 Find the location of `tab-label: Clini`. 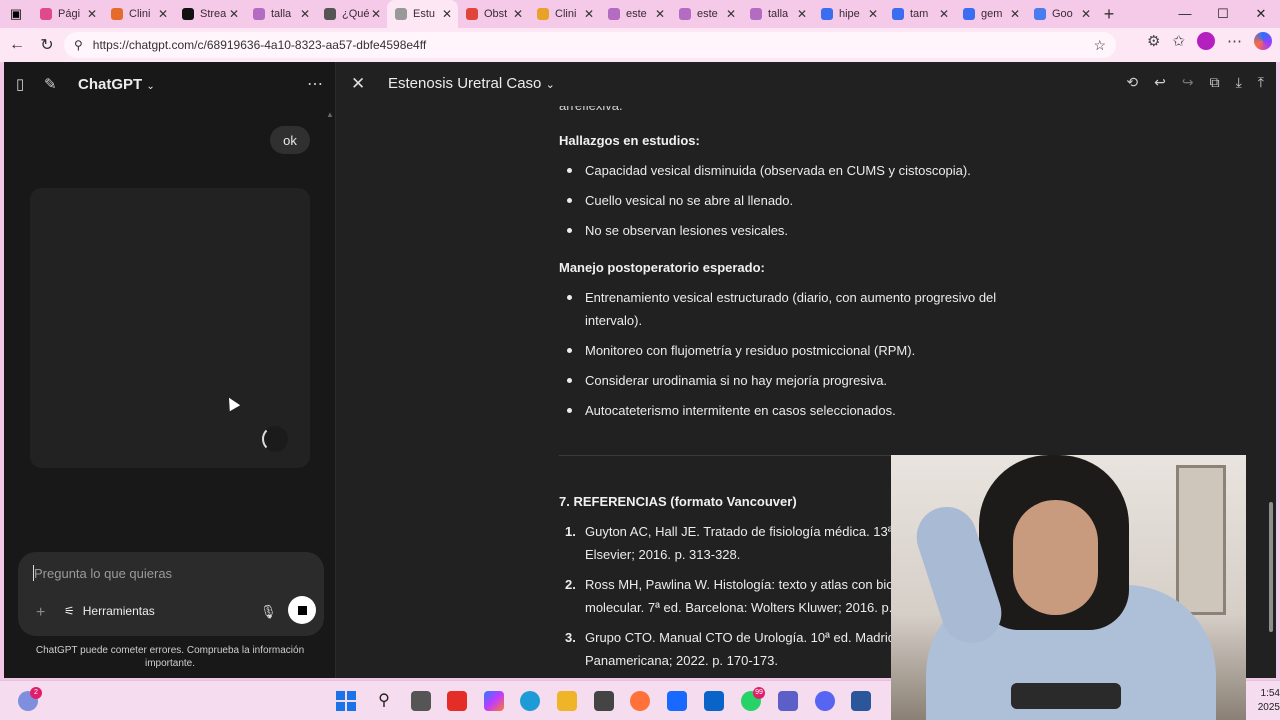

tab-label: Clini is located at coordinates (566, 14).